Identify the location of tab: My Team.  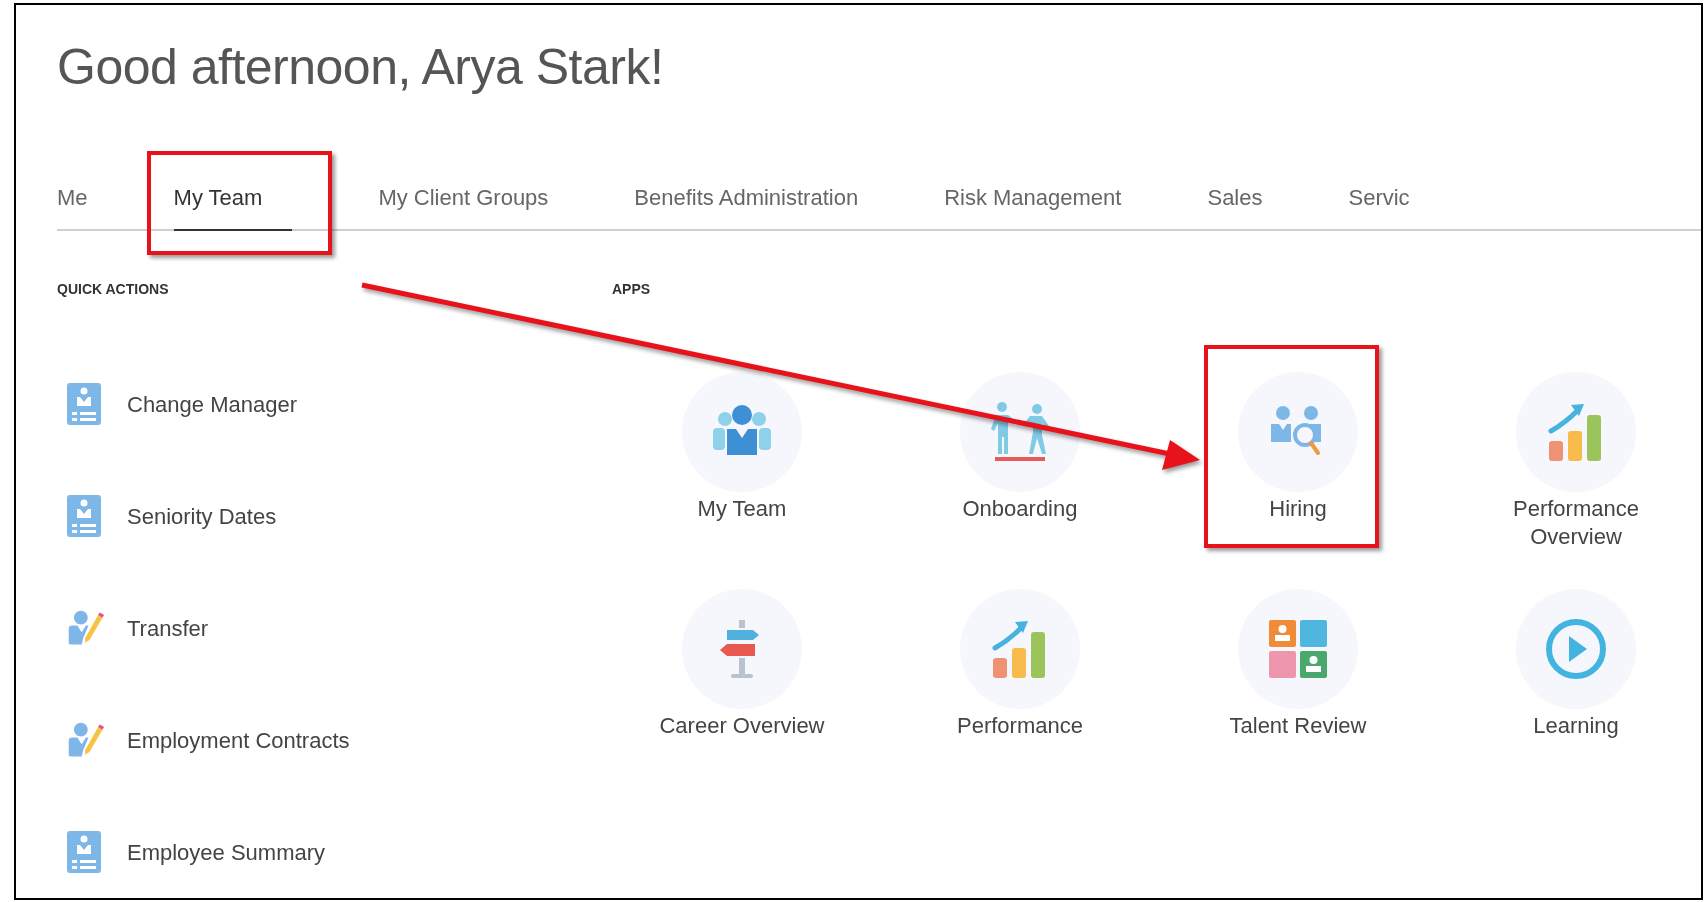
(233, 207).